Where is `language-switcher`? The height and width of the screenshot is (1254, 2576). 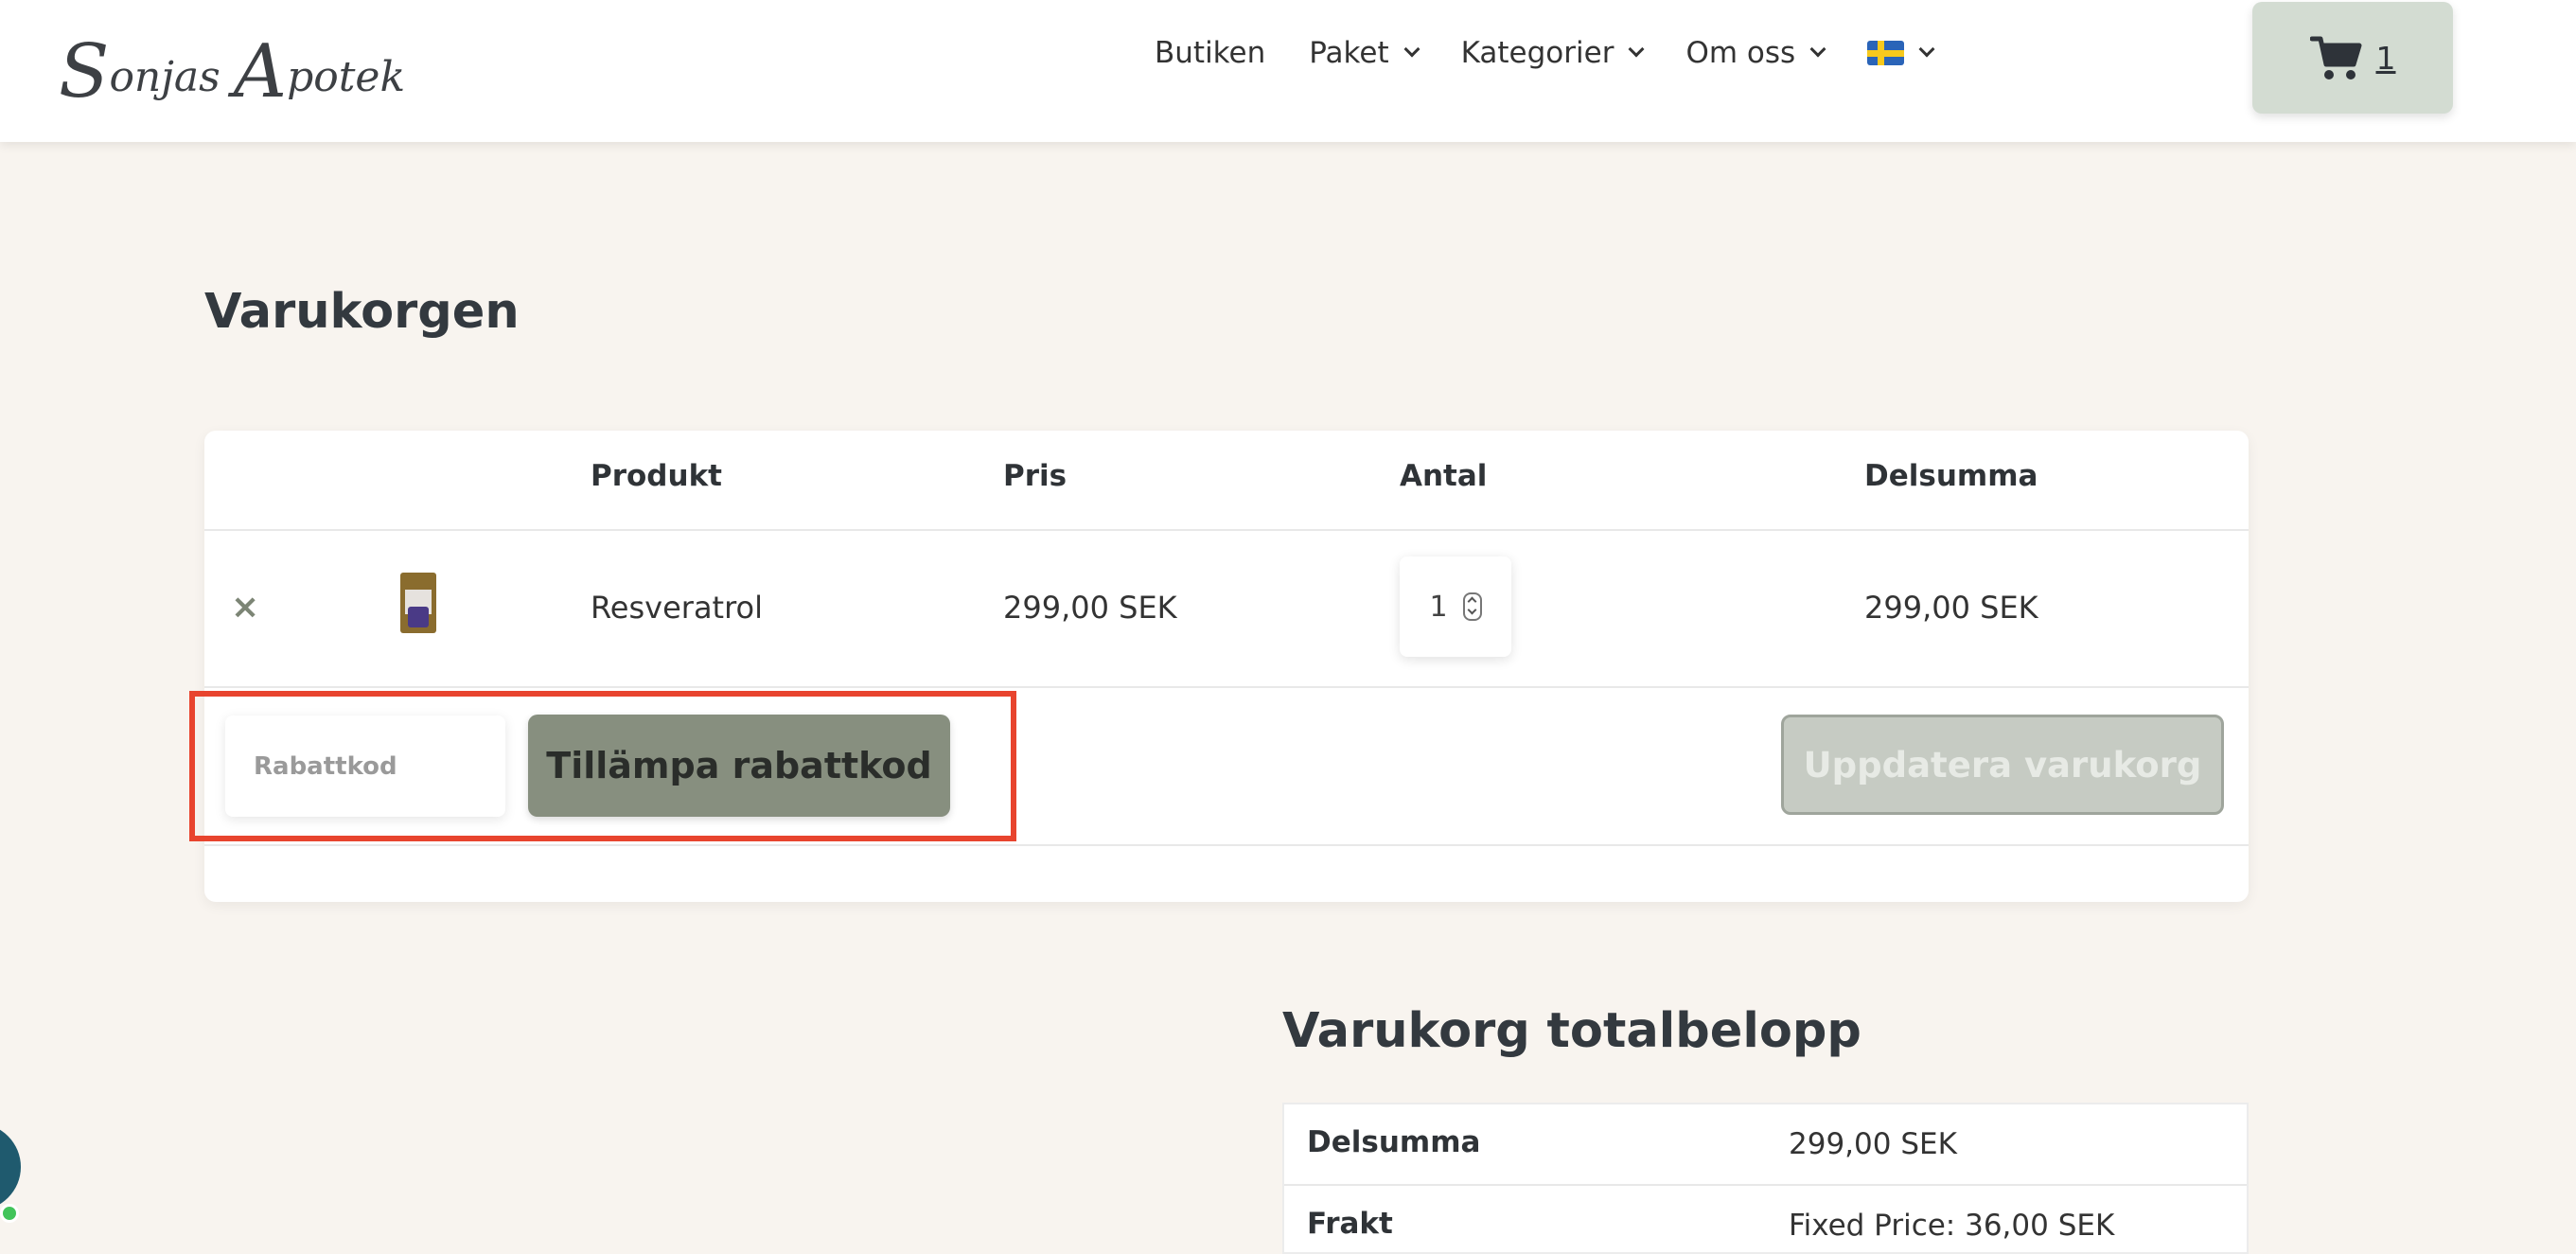 language-switcher is located at coordinates (1901, 53).